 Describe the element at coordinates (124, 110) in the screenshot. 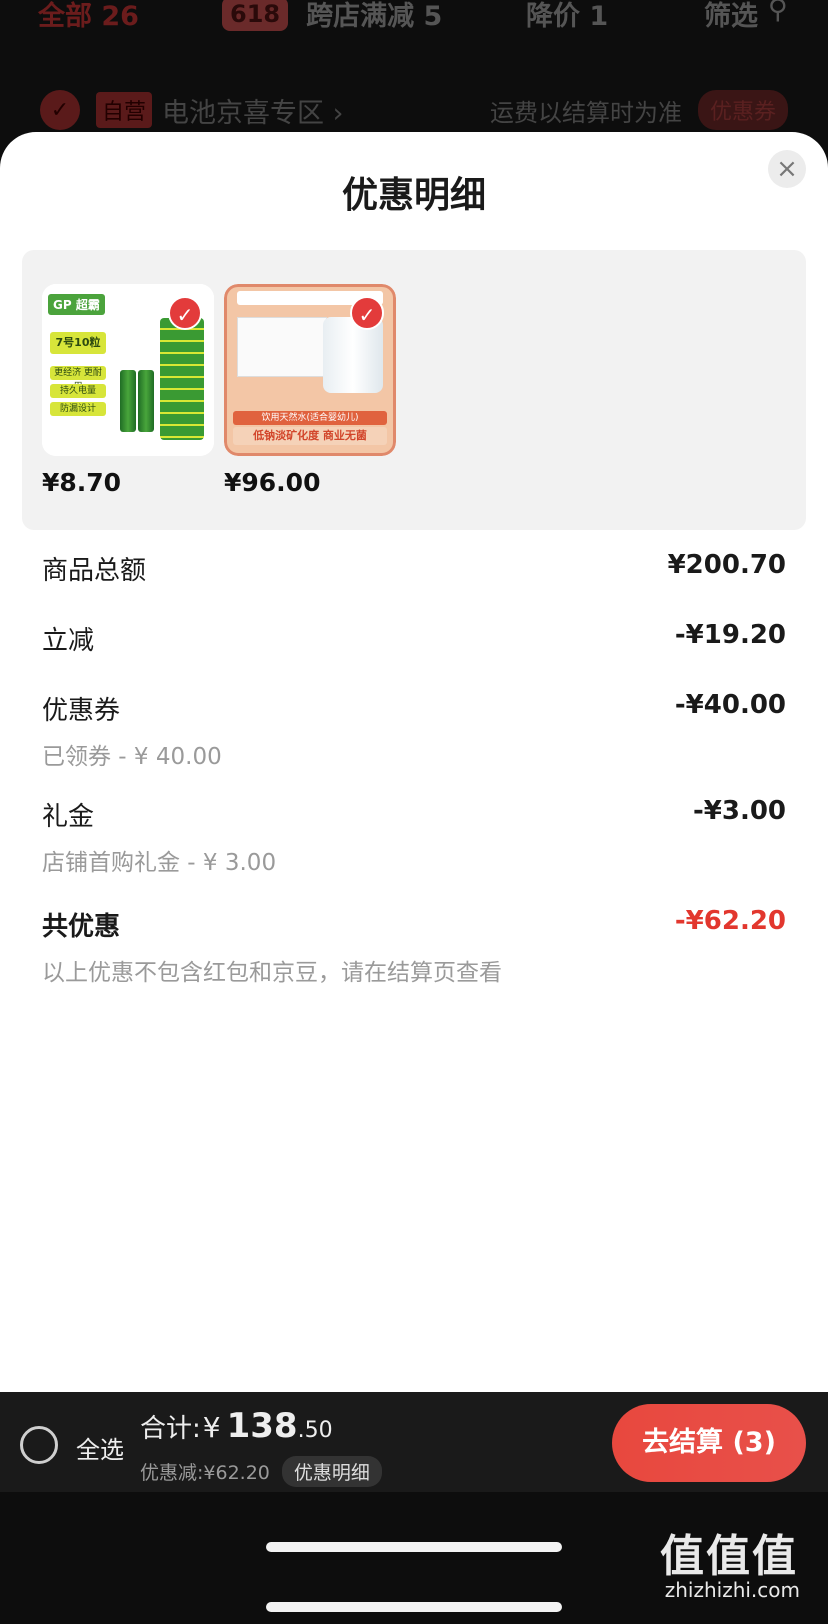

I see `self-operated-tag: 自营` at that location.